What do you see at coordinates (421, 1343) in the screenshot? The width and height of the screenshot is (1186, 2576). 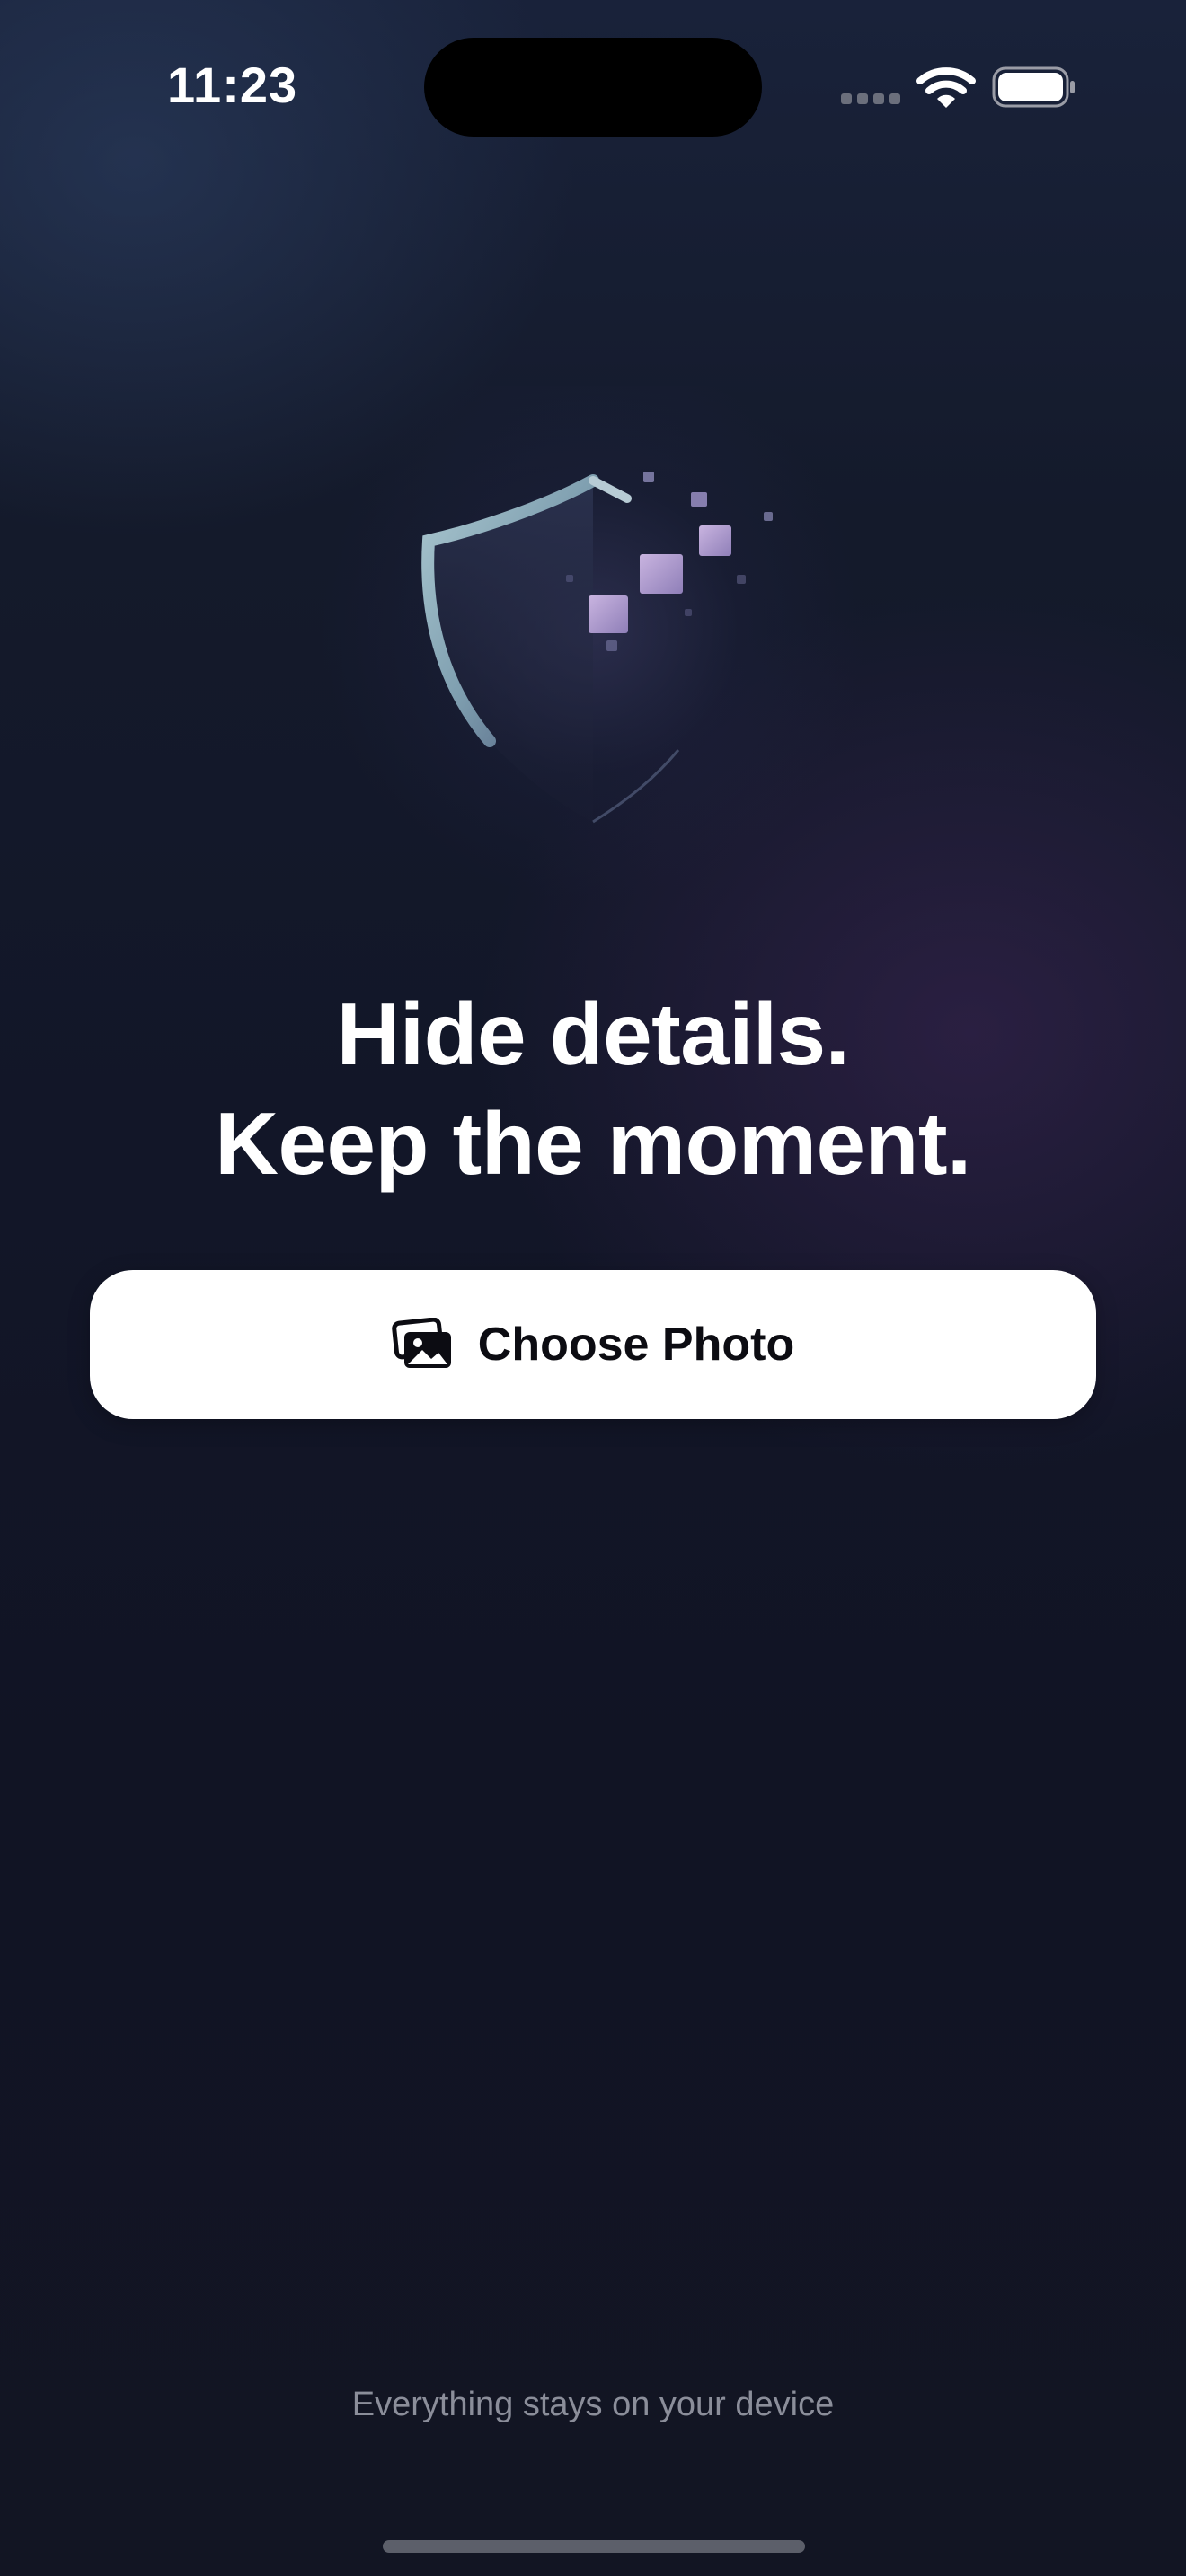 I see `photo-stack-icon` at bounding box center [421, 1343].